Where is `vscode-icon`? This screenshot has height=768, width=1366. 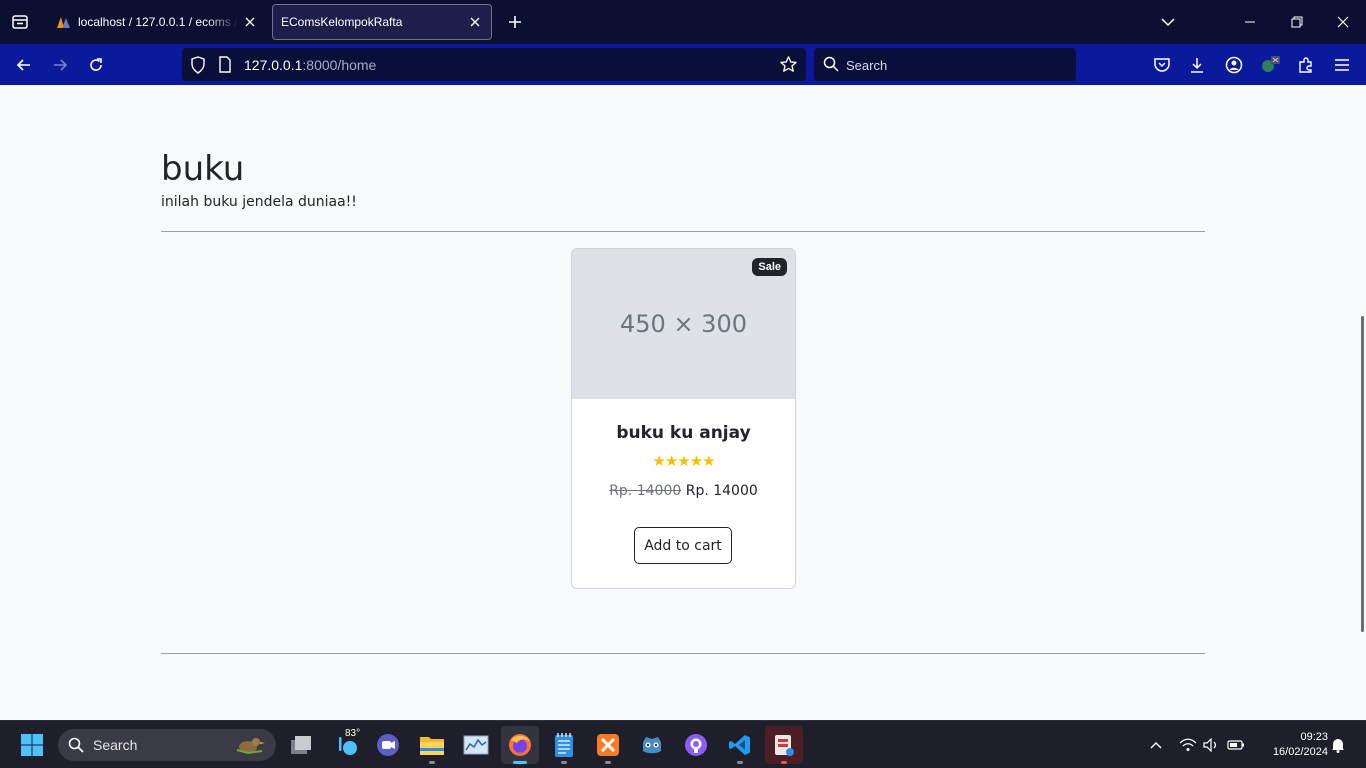
vscode-icon is located at coordinates (740, 745).